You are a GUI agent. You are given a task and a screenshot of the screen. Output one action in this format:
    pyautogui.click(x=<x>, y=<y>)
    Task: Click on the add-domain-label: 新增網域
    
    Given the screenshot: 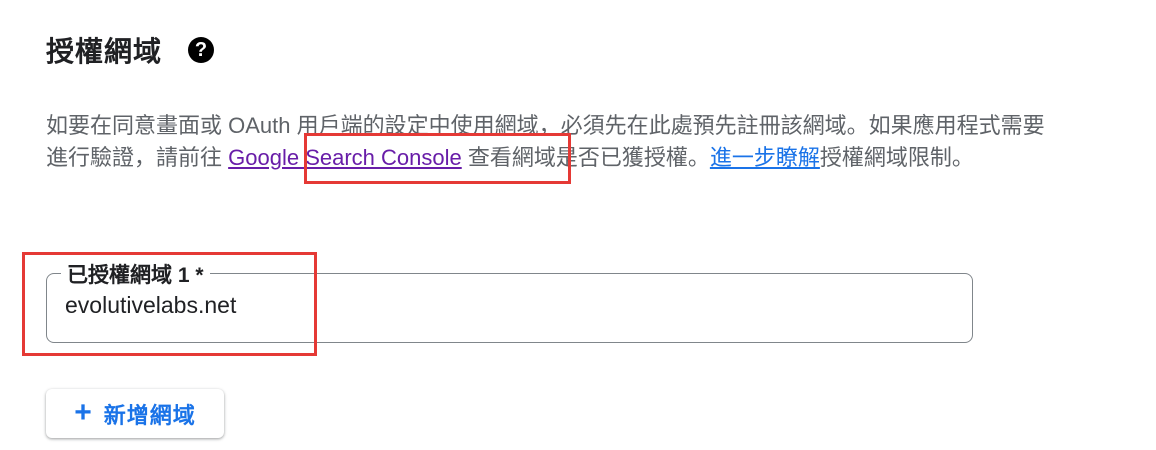 What is the action you would take?
    pyautogui.click(x=149, y=415)
    